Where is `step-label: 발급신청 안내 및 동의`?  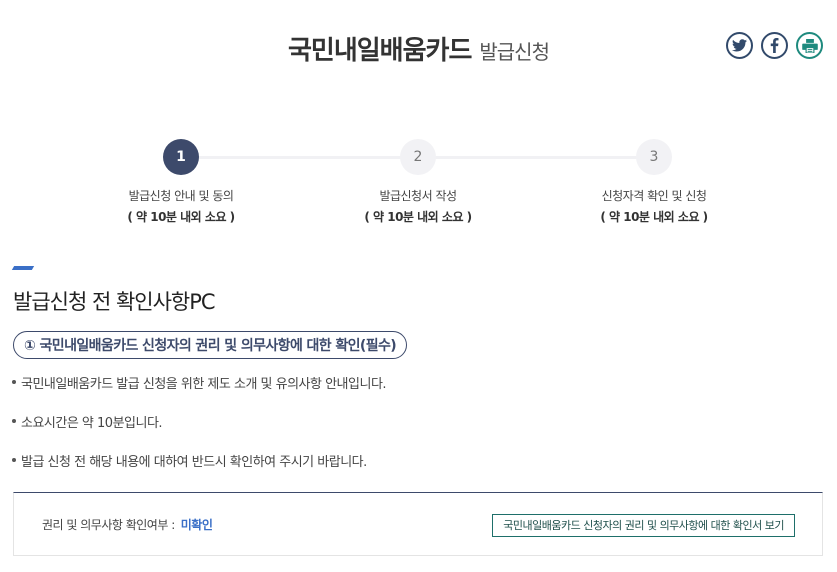
step-label: 발급신청 안내 및 동의 is located at coordinates (181, 196).